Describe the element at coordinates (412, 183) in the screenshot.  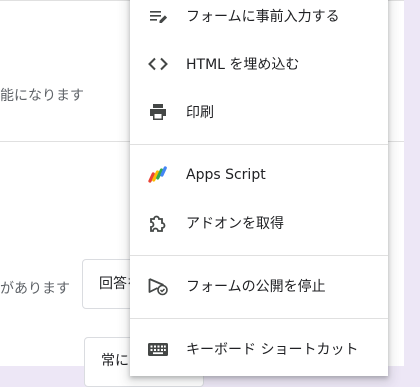
I see `page-margin` at that location.